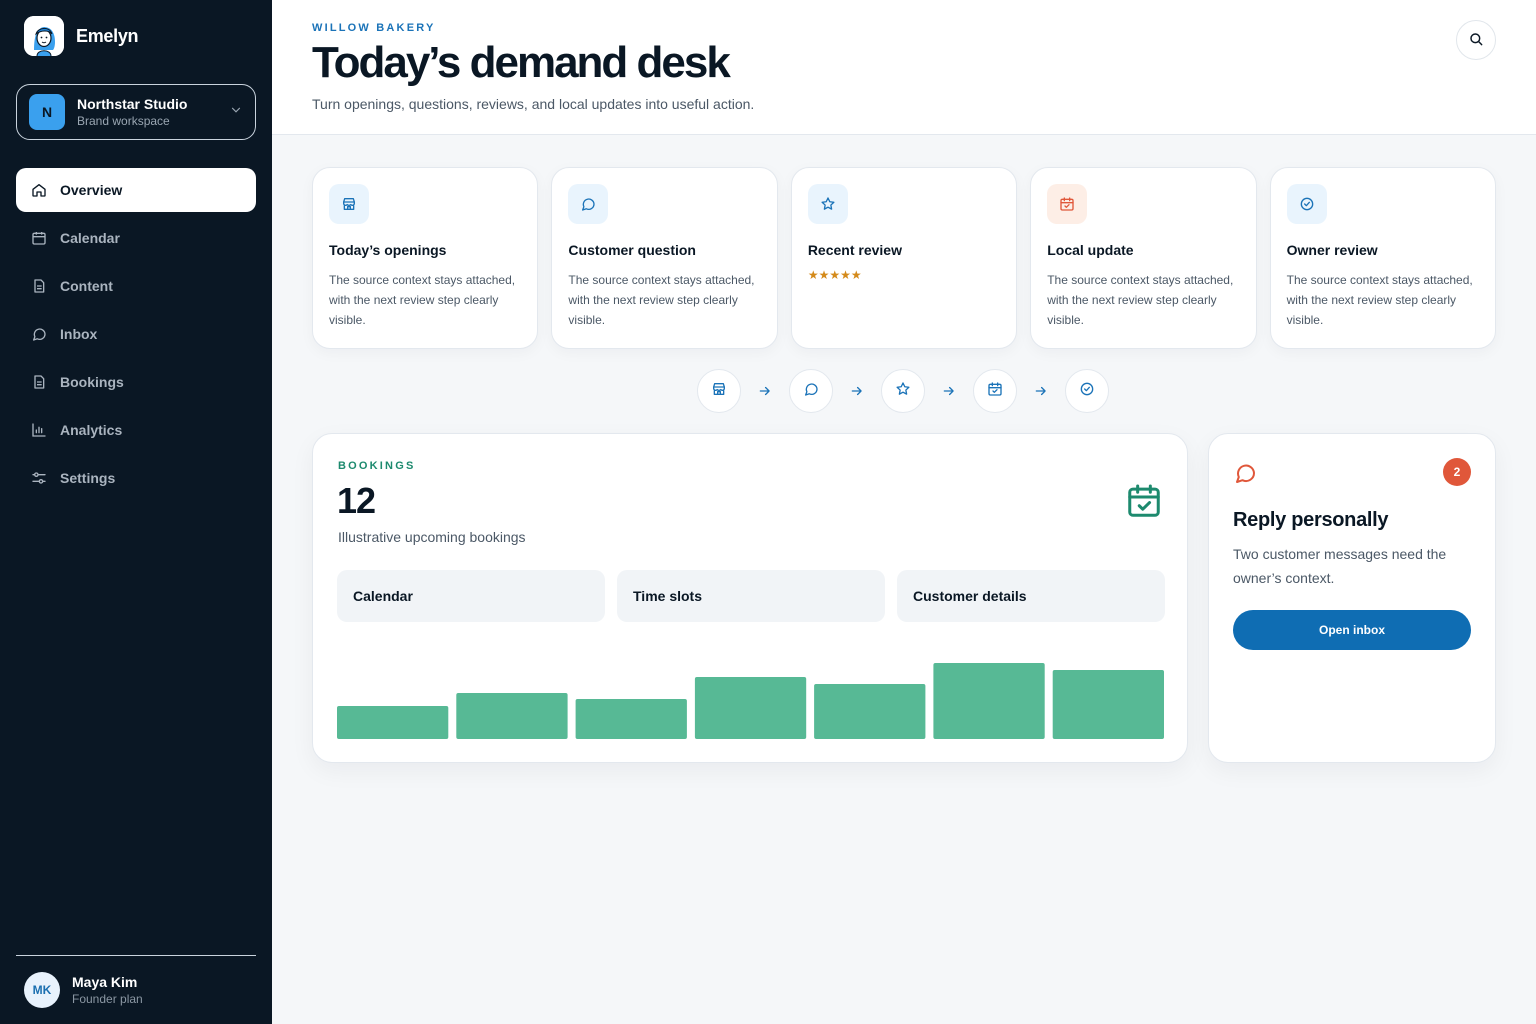 The image size is (1536, 1024). Describe the element at coordinates (632, 250) in the screenshot. I see `card-title: Customer question` at that location.